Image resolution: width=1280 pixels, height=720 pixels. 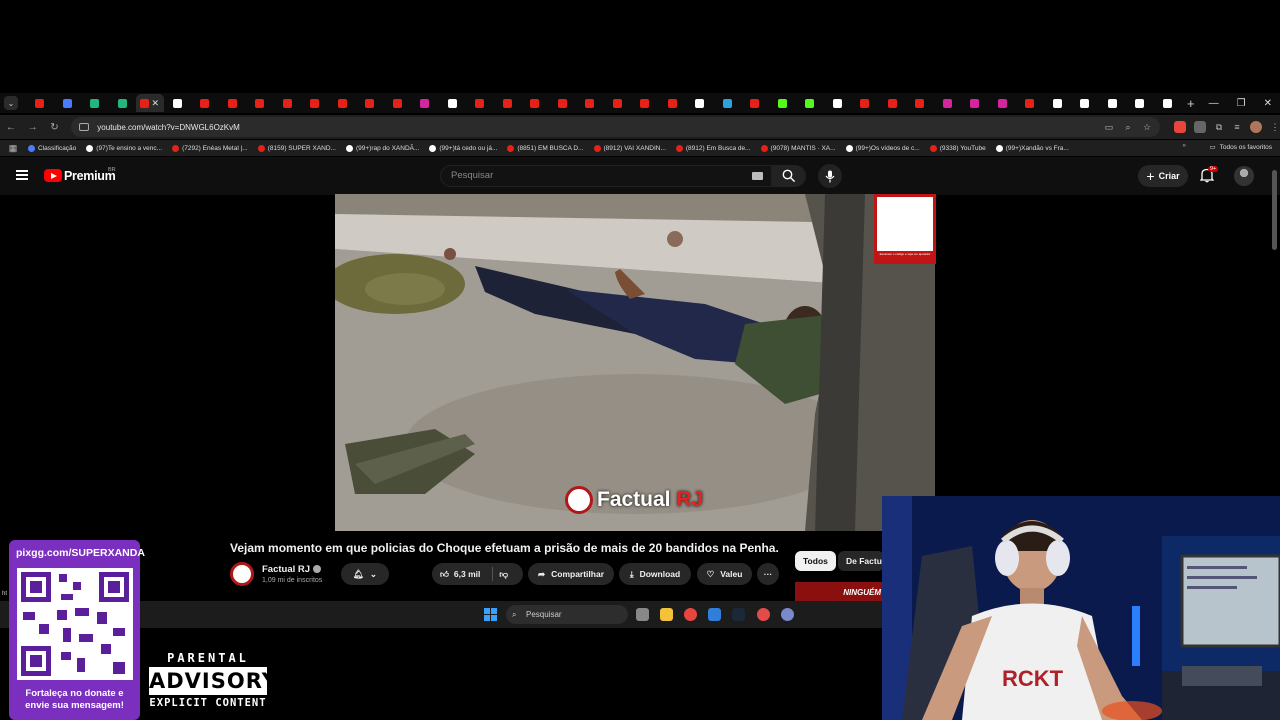 What do you see at coordinates (52, 148) in the screenshot?
I see `bookmark-item: Classificação` at bounding box center [52, 148].